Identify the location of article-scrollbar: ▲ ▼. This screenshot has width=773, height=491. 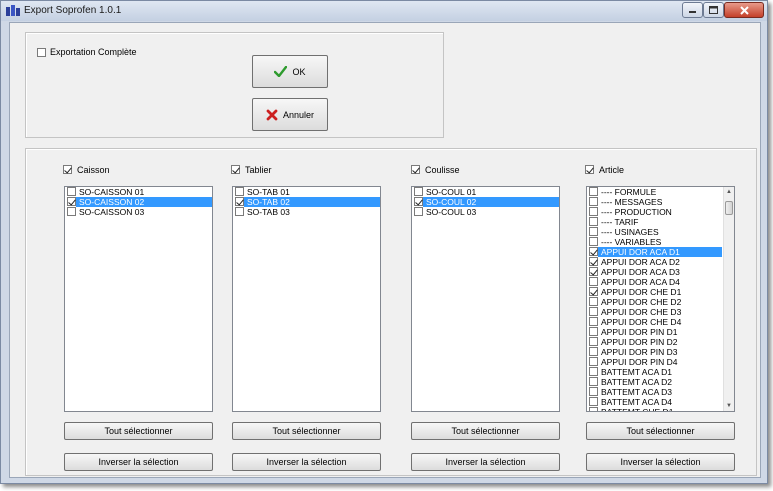
(728, 299).